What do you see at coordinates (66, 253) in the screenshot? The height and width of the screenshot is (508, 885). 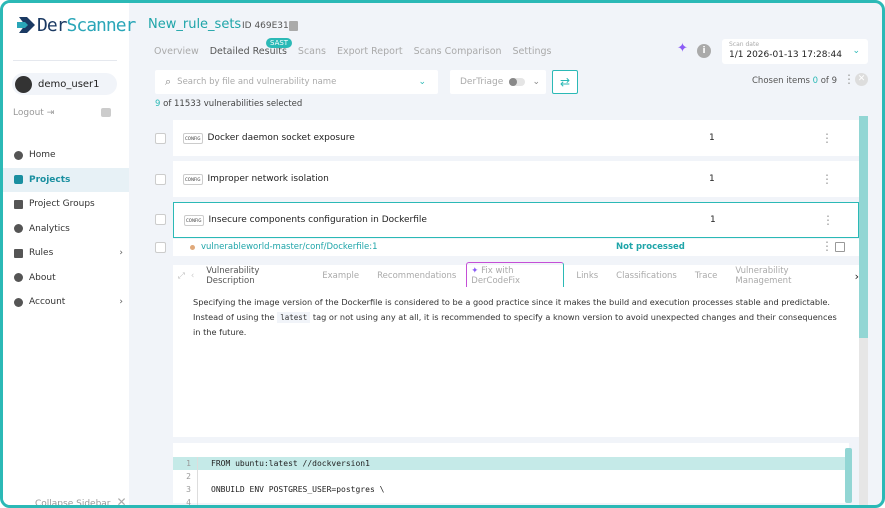 I see `sidebar-item-rules: Rules ›` at bounding box center [66, 253].